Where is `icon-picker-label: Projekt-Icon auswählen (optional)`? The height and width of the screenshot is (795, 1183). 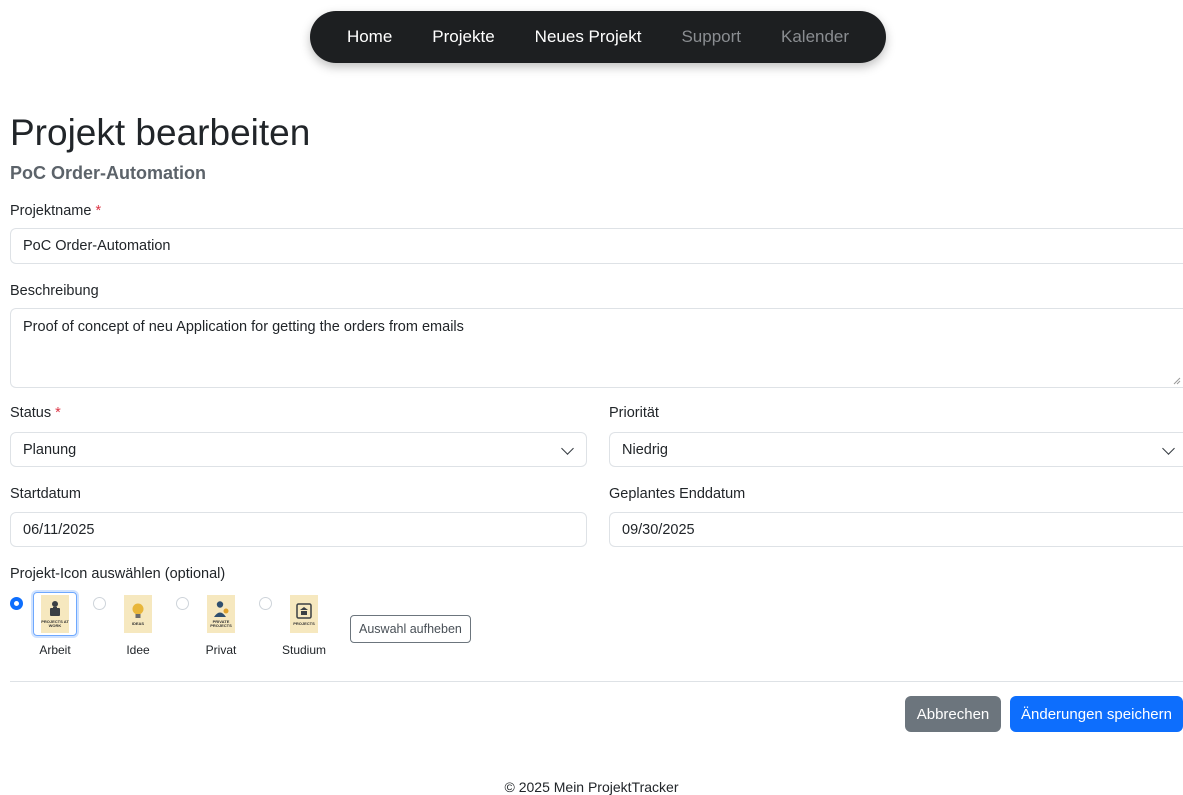
icon-picker-label: Projekt-Icon auswählen (optional) is located at coordinates (118, 574).